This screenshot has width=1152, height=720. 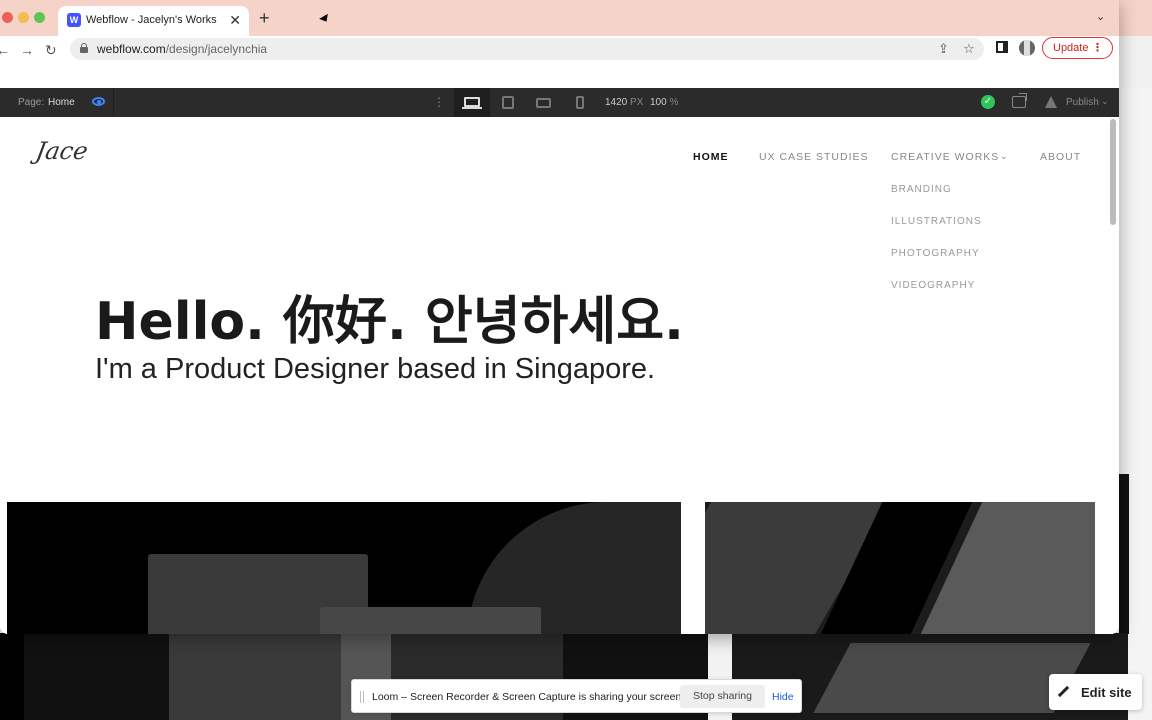 What do you see at coordinates (943, 49) in the screenshot?
I see `share-icon: ⇪` at bounding box center [943, 49].